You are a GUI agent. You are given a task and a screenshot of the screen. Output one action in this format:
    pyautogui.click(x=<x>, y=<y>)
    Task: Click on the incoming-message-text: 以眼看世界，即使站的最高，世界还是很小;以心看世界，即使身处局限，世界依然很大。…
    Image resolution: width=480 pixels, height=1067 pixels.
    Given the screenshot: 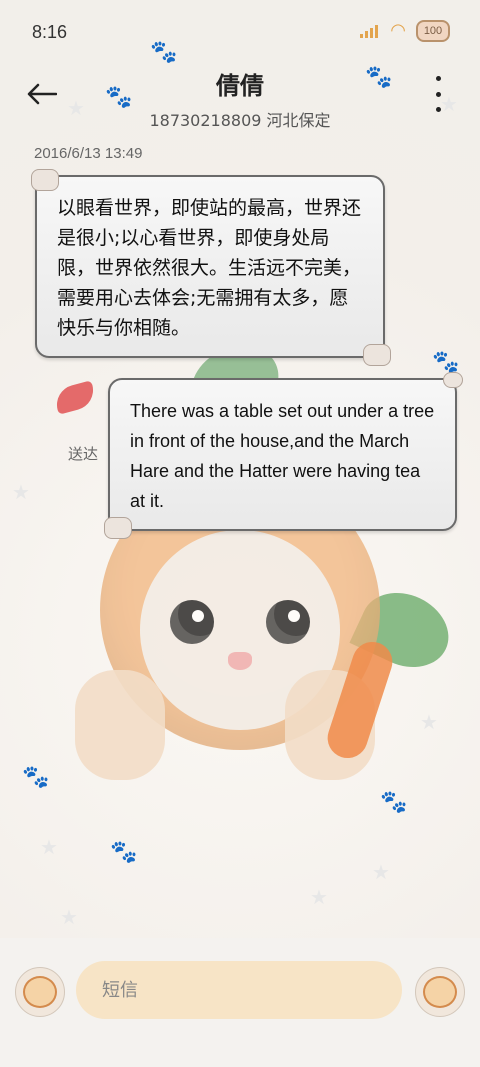 What is the action you would take?
    pyautogui.click(x=209, y=268)
    